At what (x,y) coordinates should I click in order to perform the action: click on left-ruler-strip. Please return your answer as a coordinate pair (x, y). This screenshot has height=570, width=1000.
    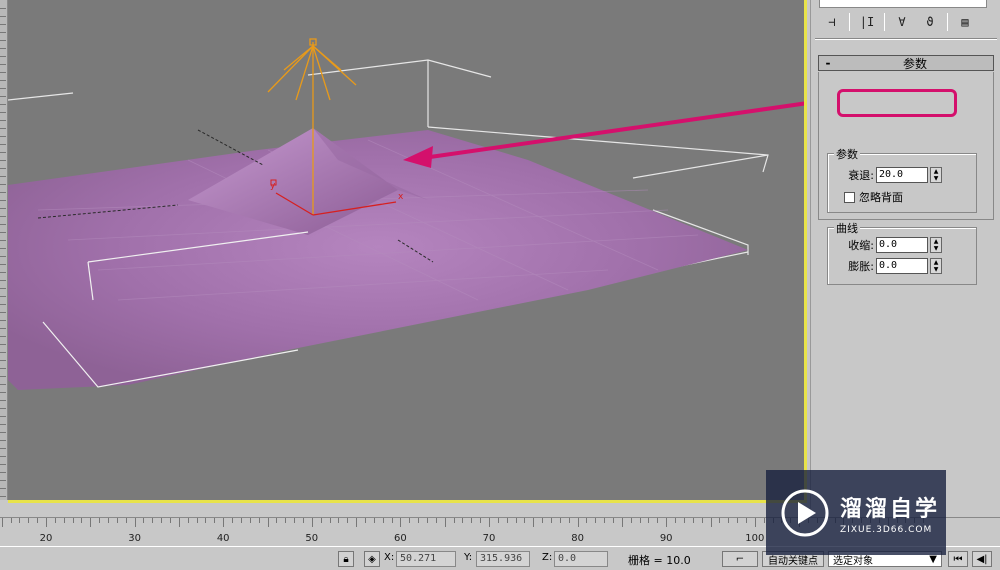
    Looking at the image, I should click on (4, 250).